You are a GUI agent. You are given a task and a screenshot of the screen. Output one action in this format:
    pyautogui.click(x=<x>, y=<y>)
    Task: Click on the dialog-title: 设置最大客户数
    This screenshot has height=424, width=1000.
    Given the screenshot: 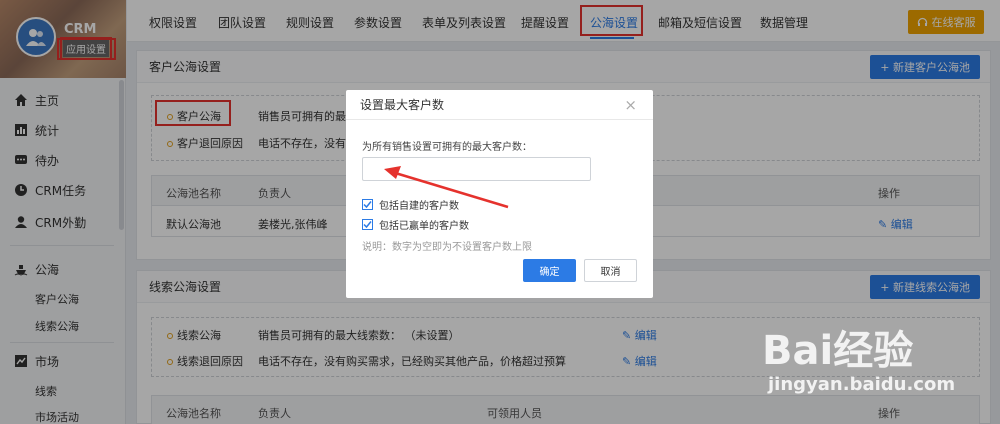 What is the action you would take?
    pyautogui.click(x=402, y=105)
    